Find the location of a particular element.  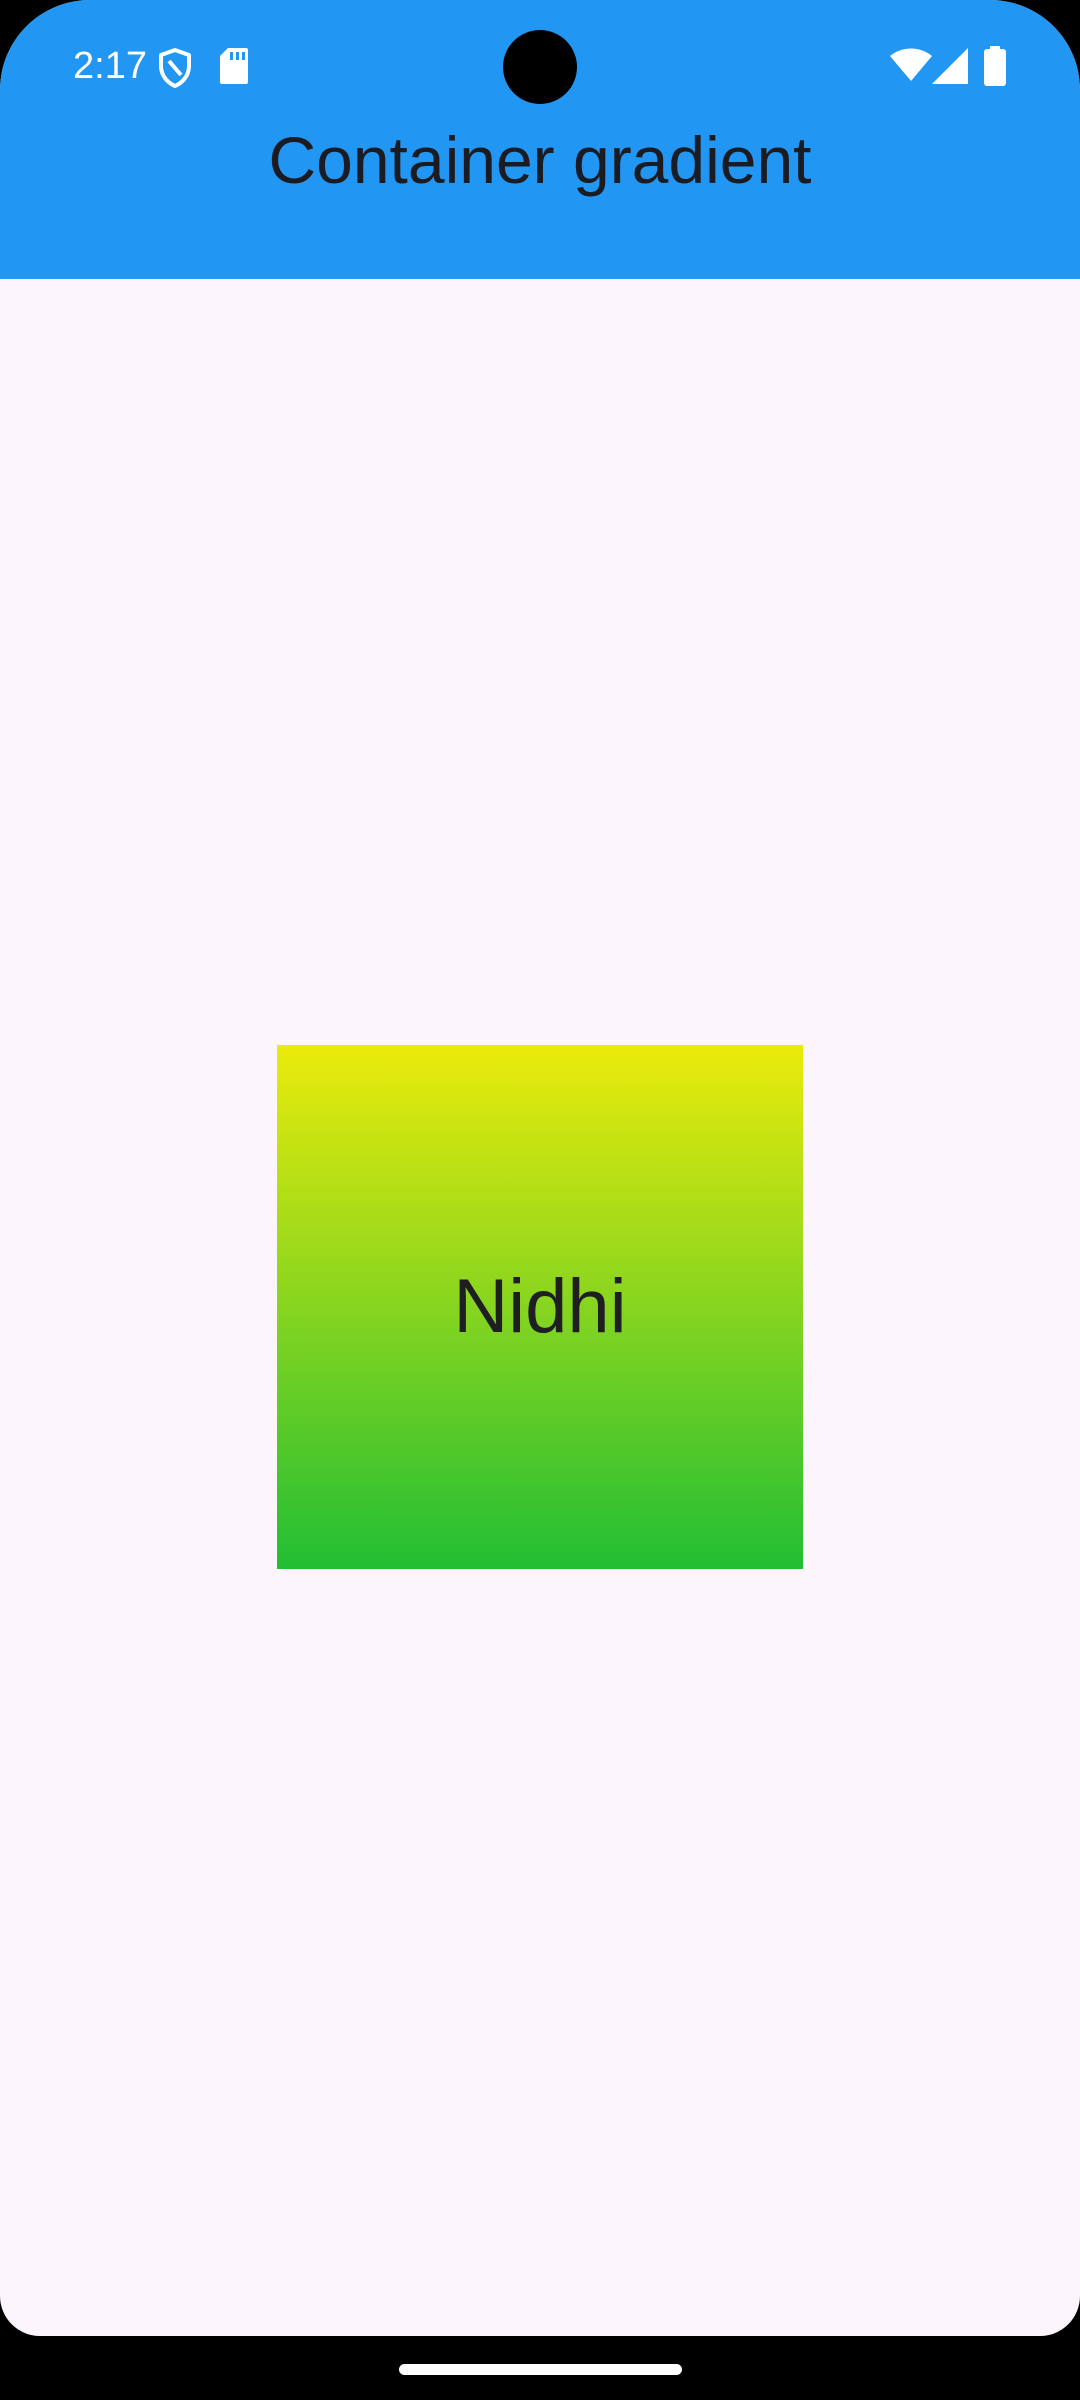

home-gesture-handle is located at coordinates (540, 2369).